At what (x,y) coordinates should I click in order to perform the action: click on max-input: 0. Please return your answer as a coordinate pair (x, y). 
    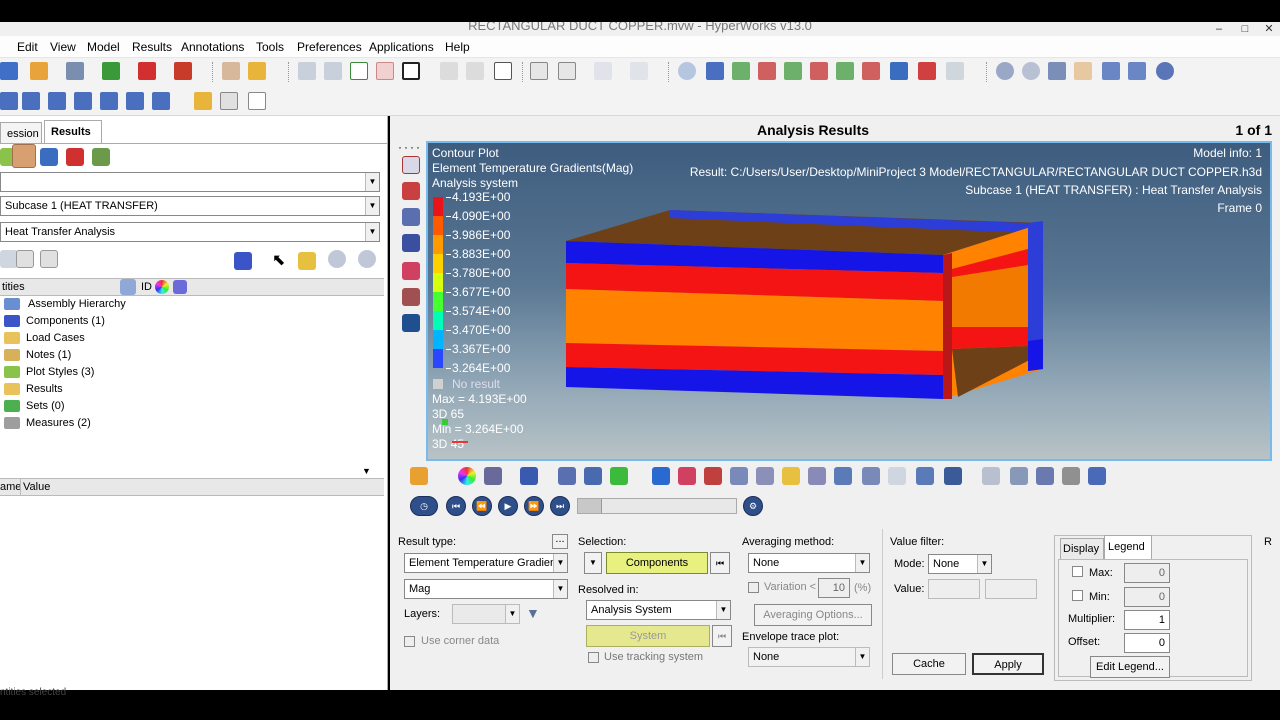
    Looking at the image, I should click on (1147, 573).